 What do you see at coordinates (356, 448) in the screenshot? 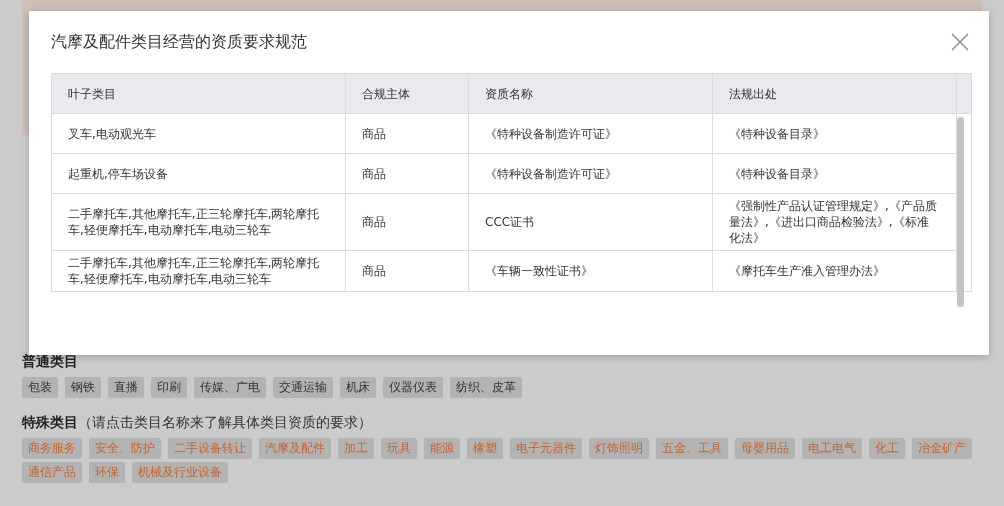
I see `category-link: 加工` at bounding box center [356, 448].